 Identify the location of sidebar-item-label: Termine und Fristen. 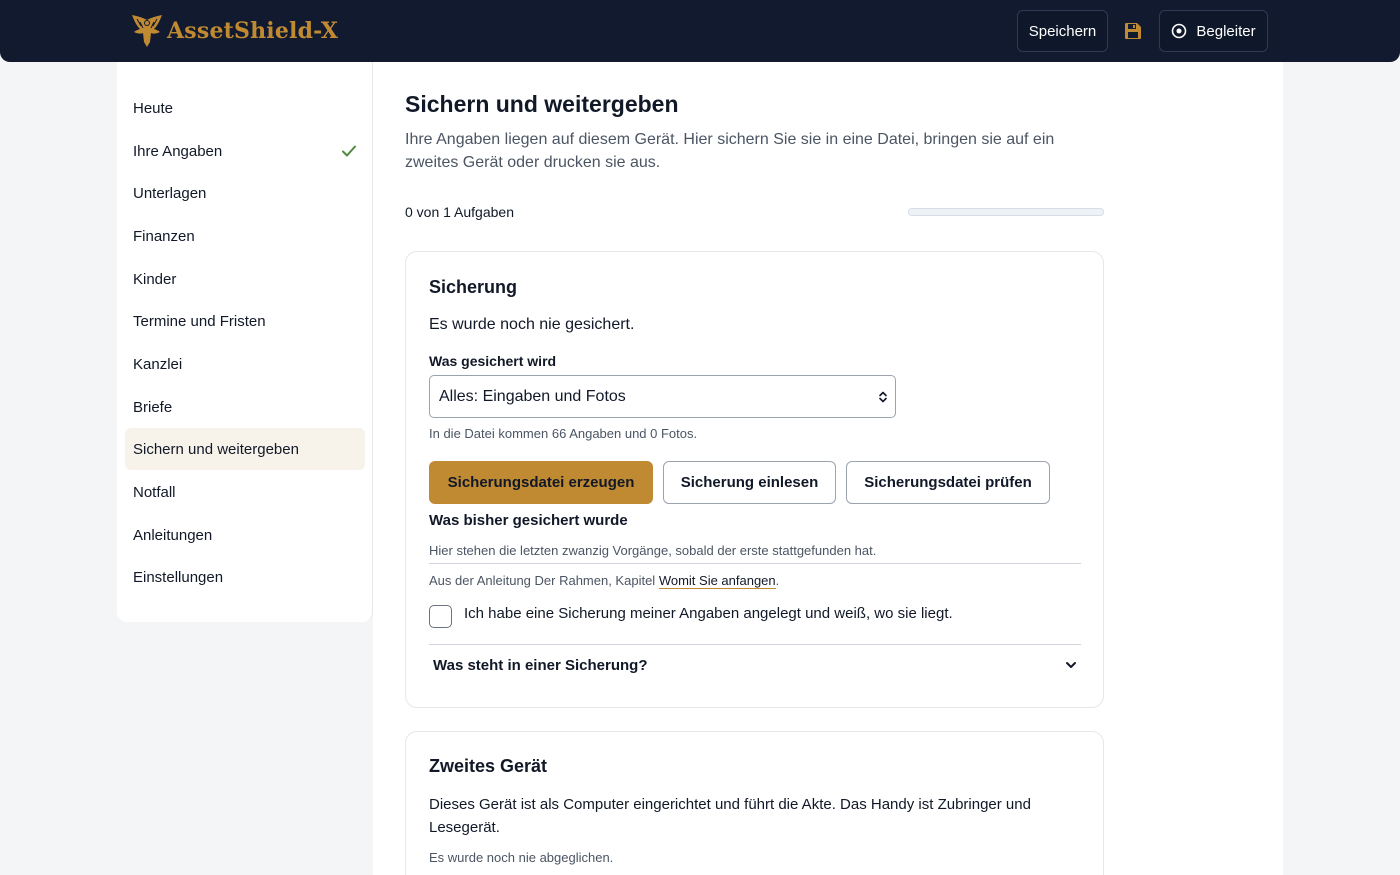
(199, 321).